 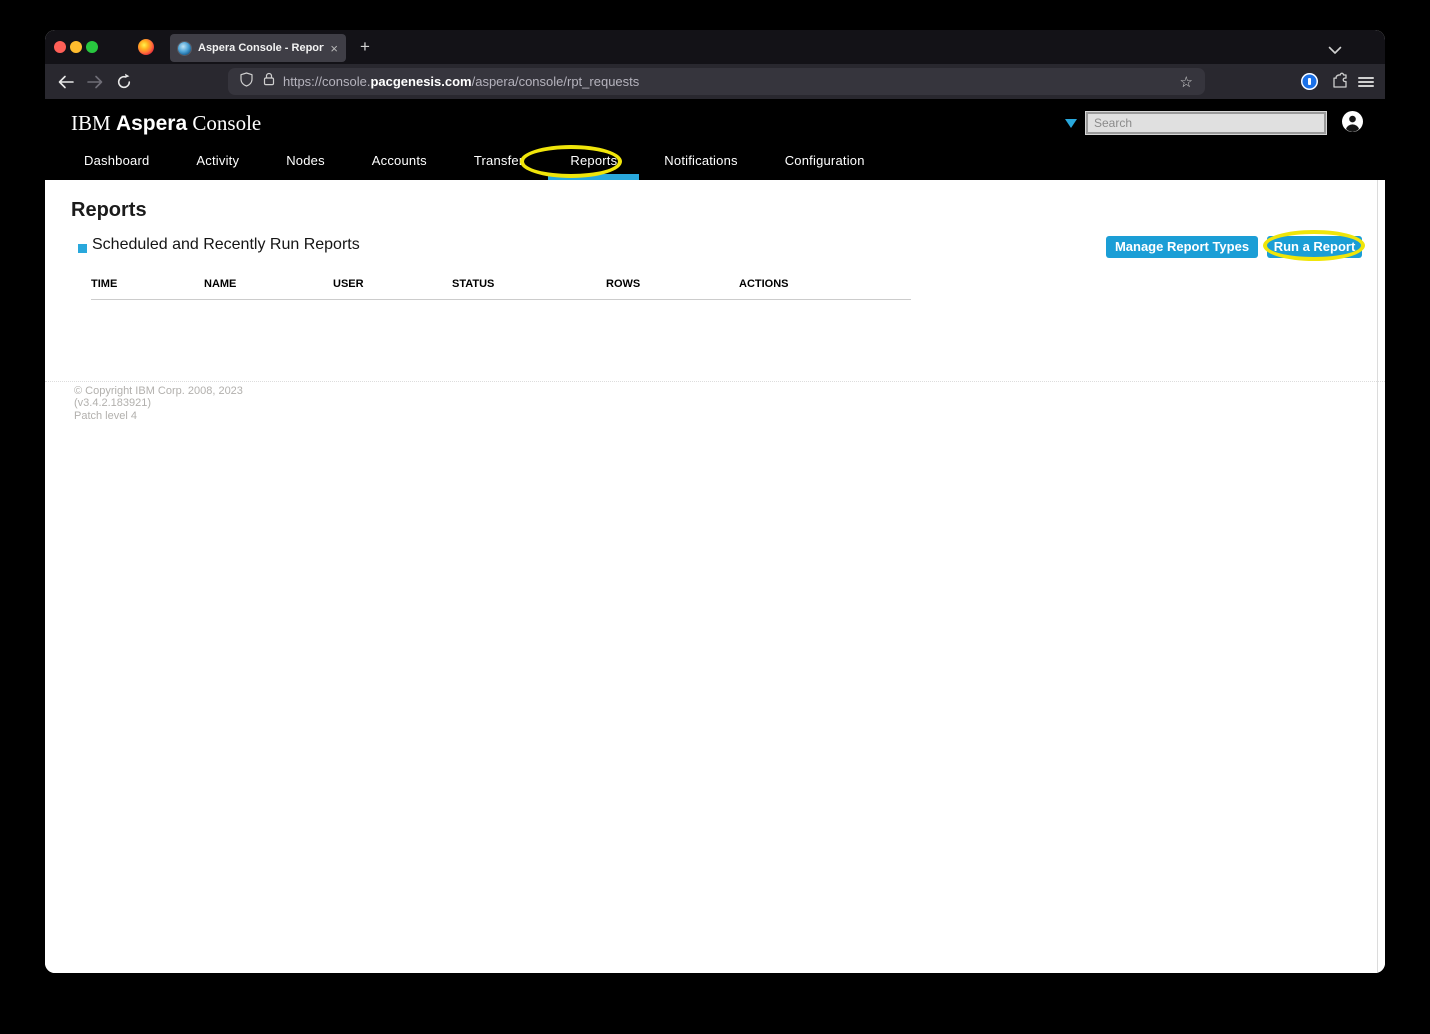 What do you see at coordinates (700, 166) in the screenshot?
I see `nav-tab-notifications: Notifications` at bounding box center [700, 166].